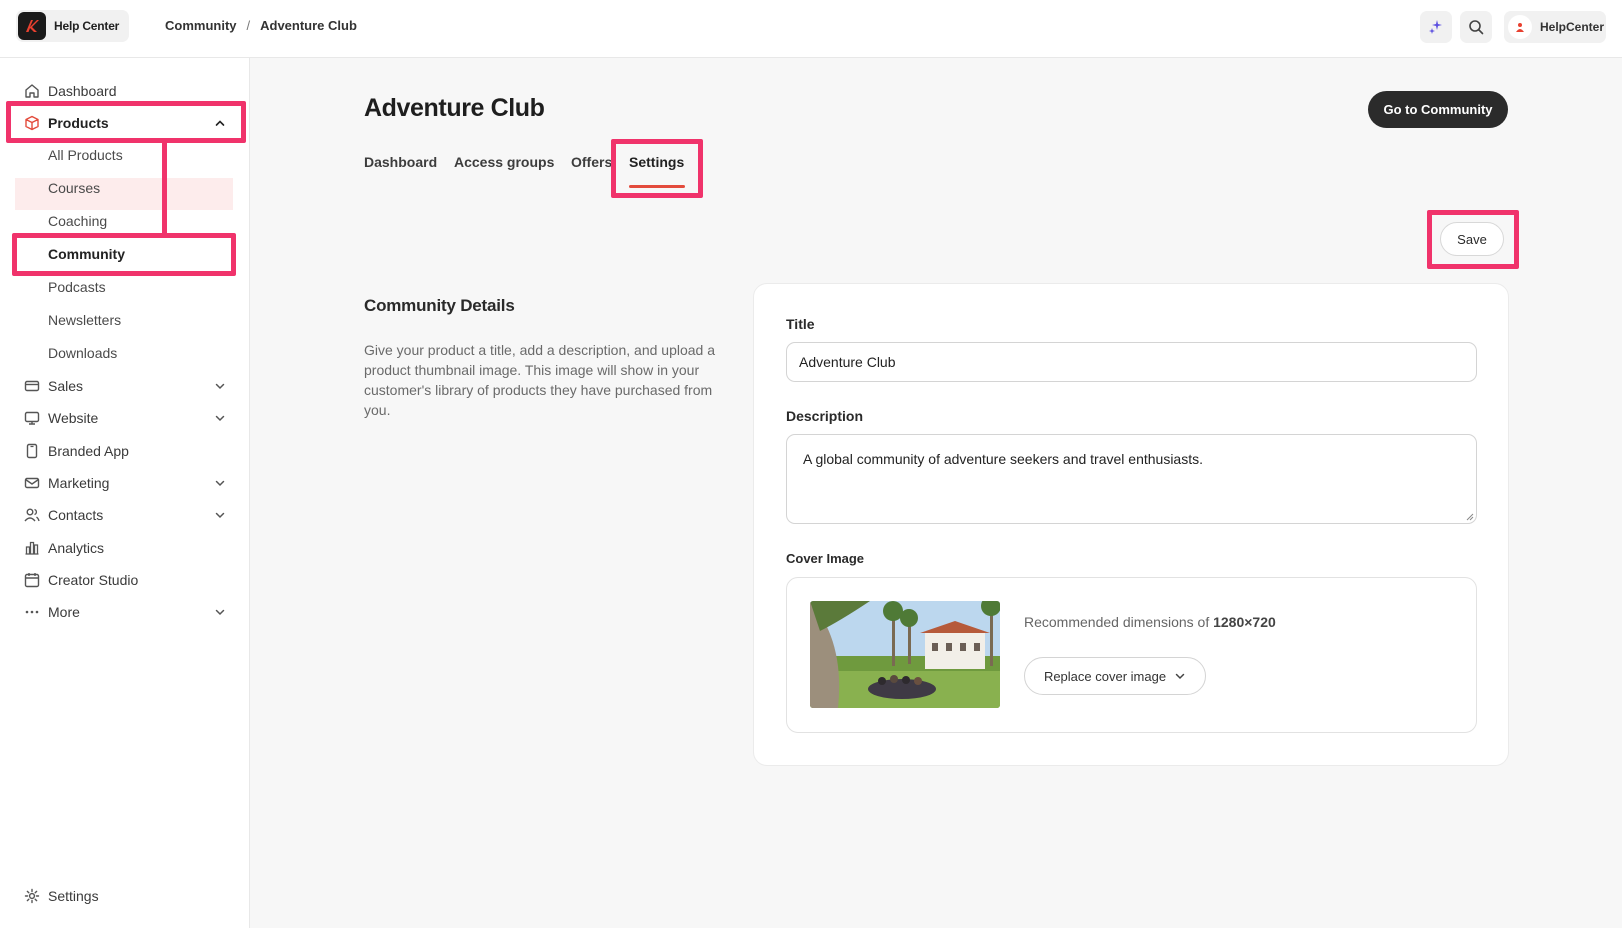  Describe the element at coordinates (32, 91) in the screenshot. I see `home-icon` at that location.